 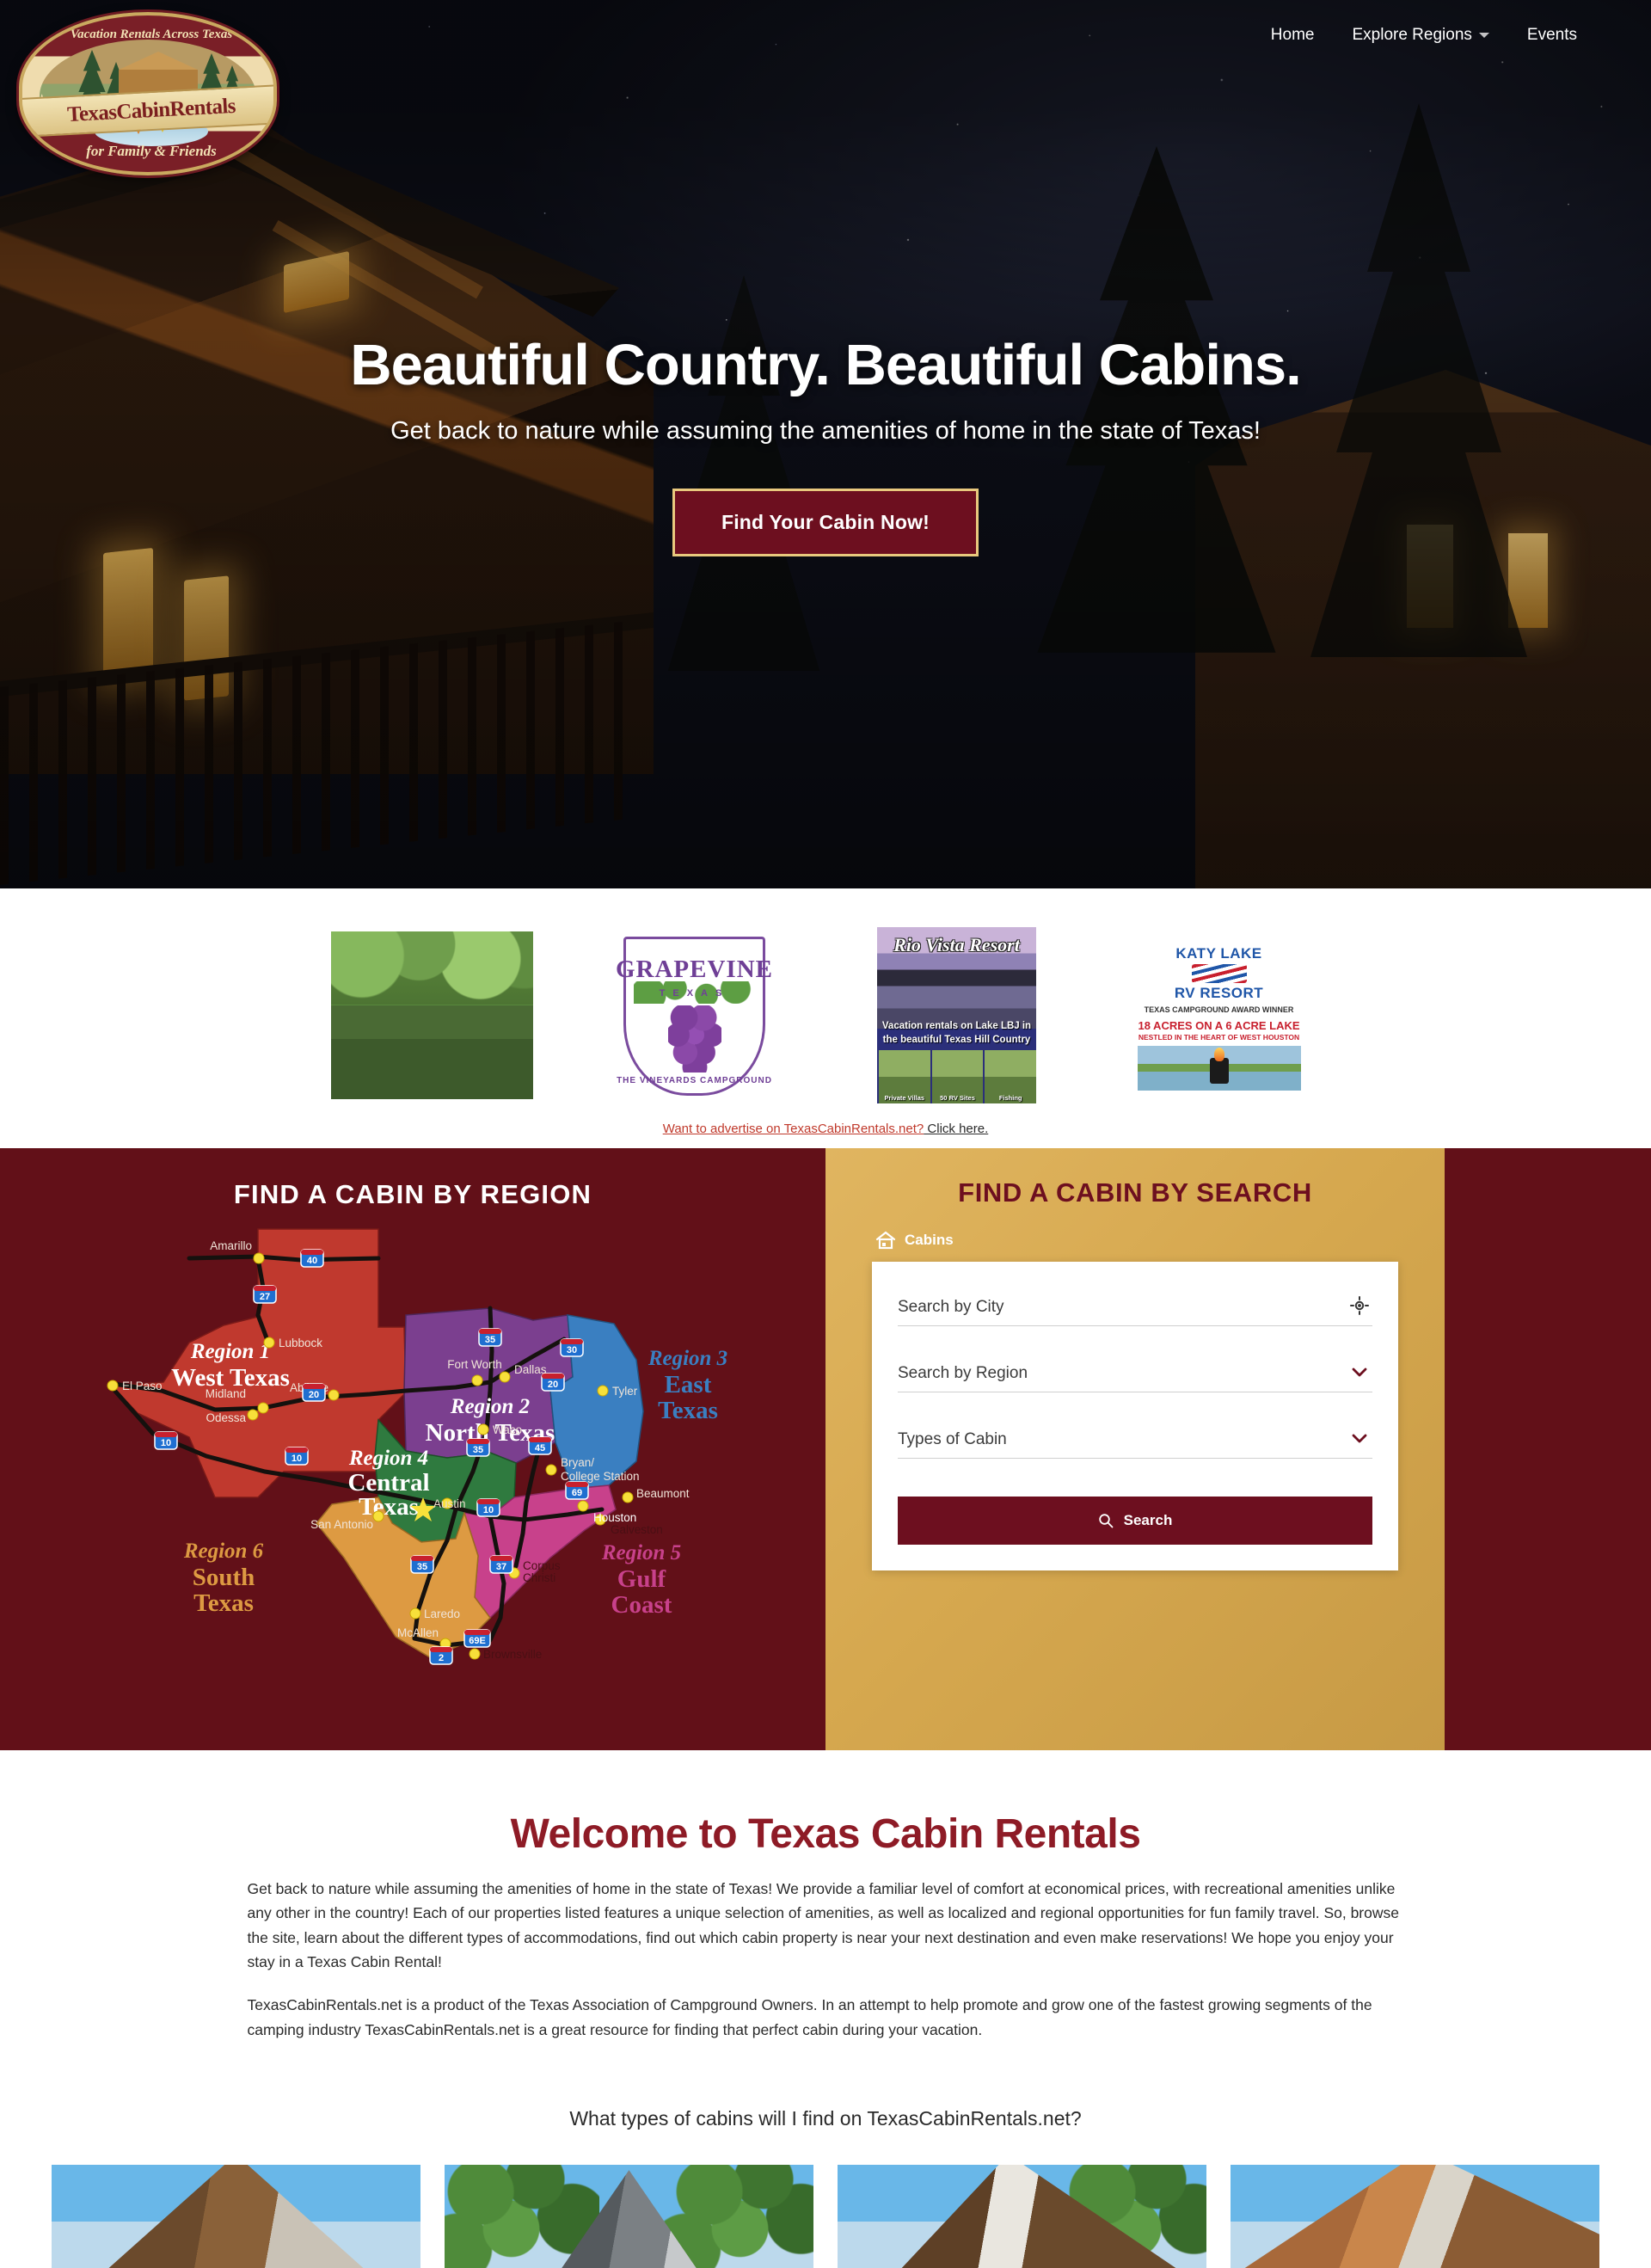 What do you see at coordinates (1010, 1098) in the screenshot?
I see `thumb-label: Fishing` at bounding box center [1010, 1098].